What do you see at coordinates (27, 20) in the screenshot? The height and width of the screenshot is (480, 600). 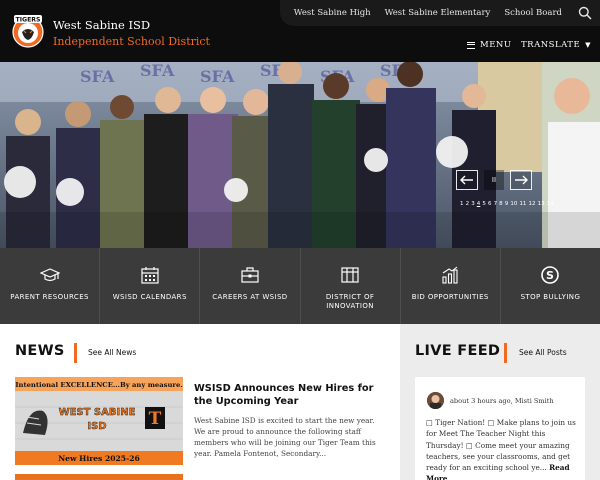 I see `logo-text: TIGERS` at bounding box center [27, 20].